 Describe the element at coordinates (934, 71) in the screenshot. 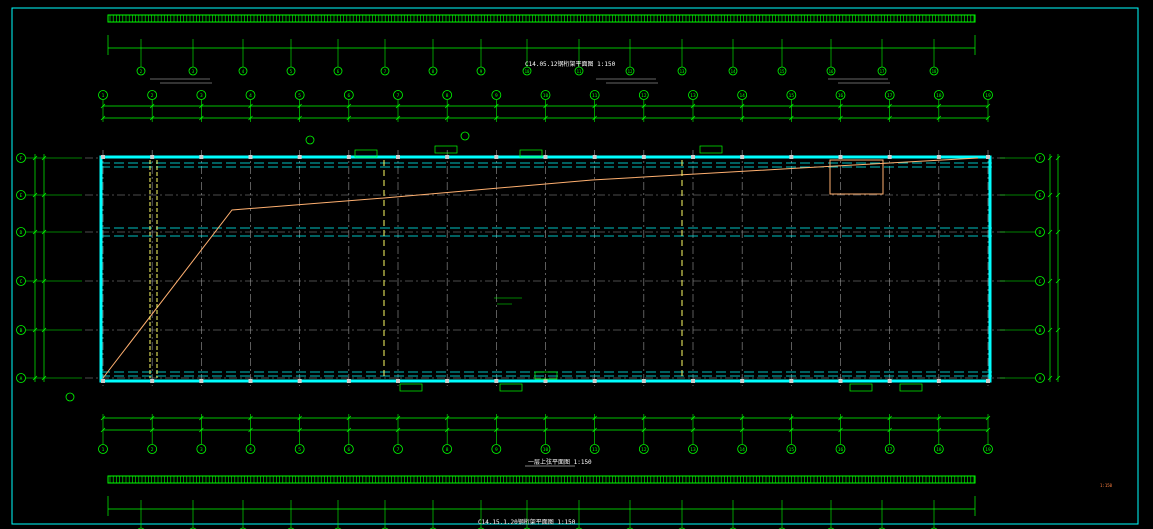

I see `strip-axis-label: 18` at that location.